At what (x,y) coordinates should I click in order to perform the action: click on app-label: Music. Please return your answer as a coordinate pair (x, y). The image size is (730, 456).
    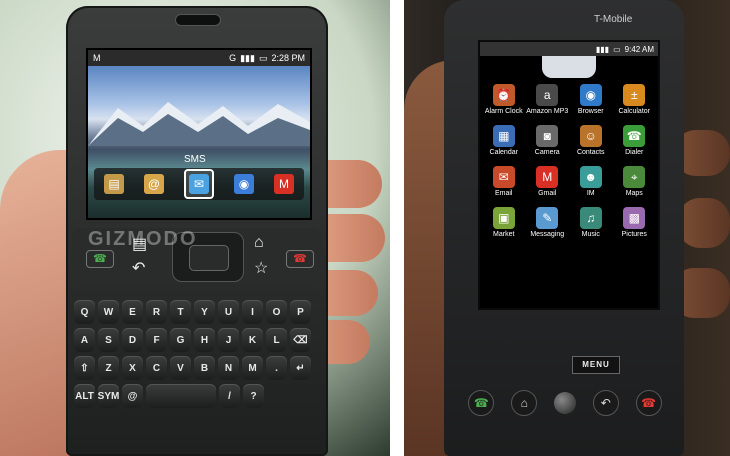
    Looking at the image, I should click on (590, 234).